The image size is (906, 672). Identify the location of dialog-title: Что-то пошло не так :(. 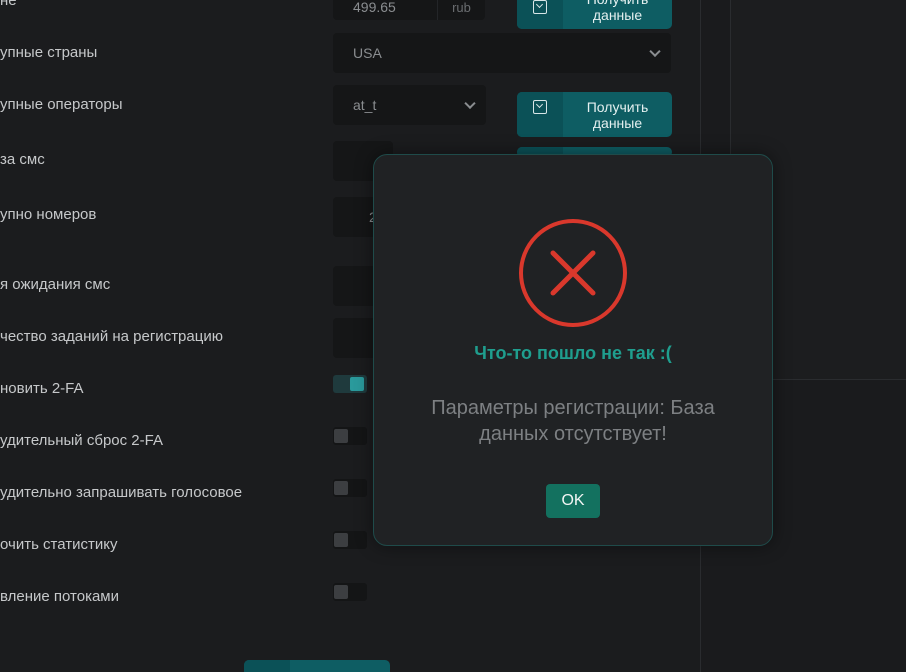
(573, 353).